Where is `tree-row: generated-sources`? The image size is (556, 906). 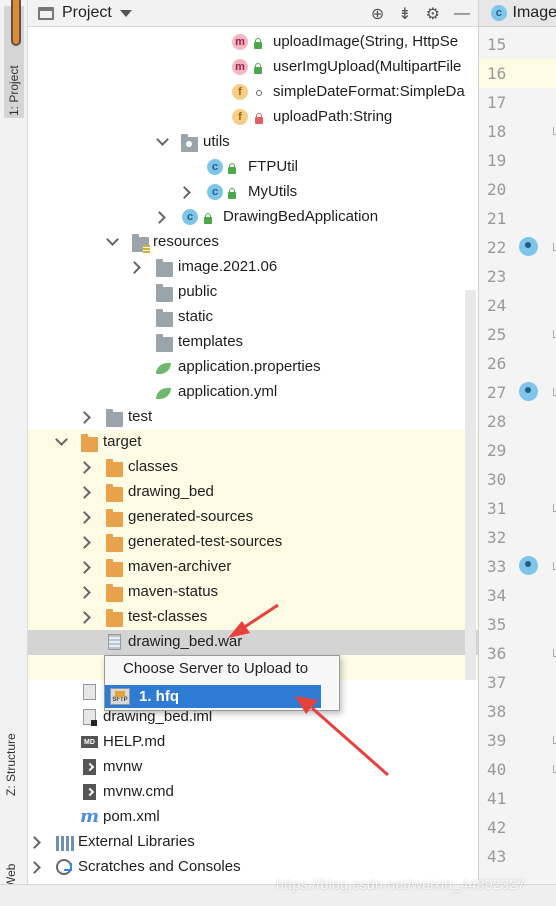
tree-row: generated-sources is located at coordinates (254, 517).